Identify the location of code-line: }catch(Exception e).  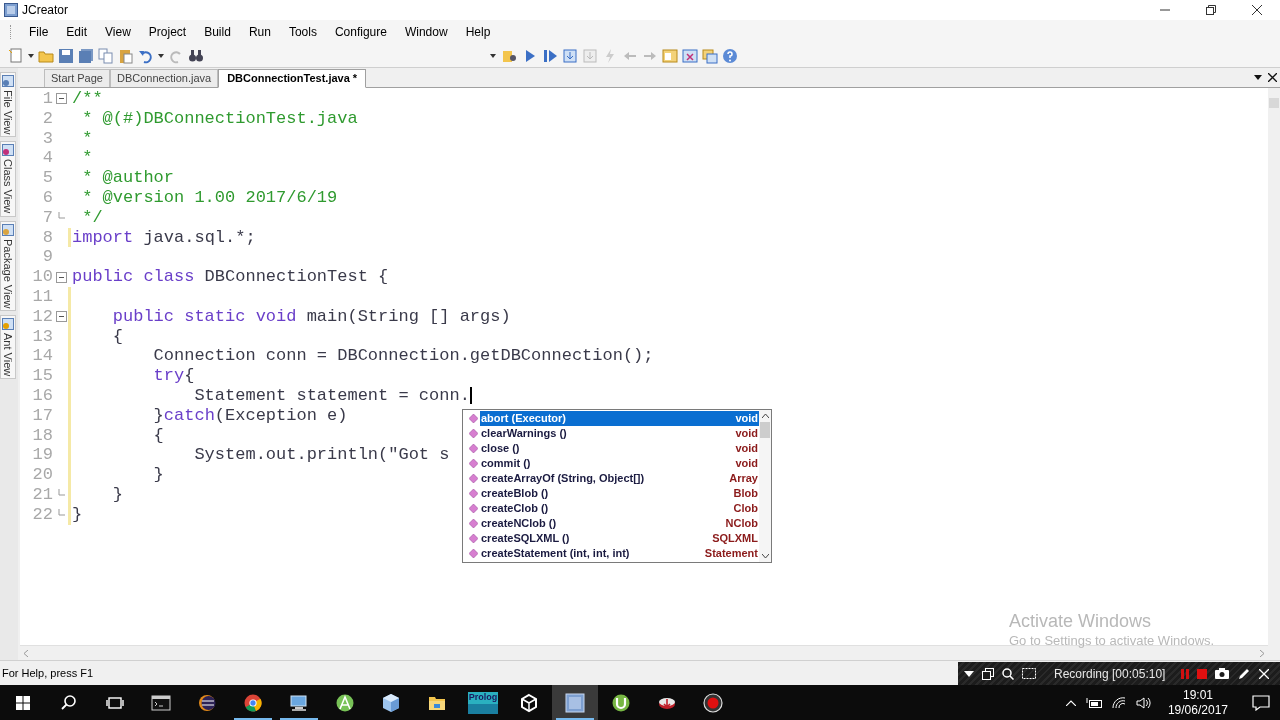
(250, 415).